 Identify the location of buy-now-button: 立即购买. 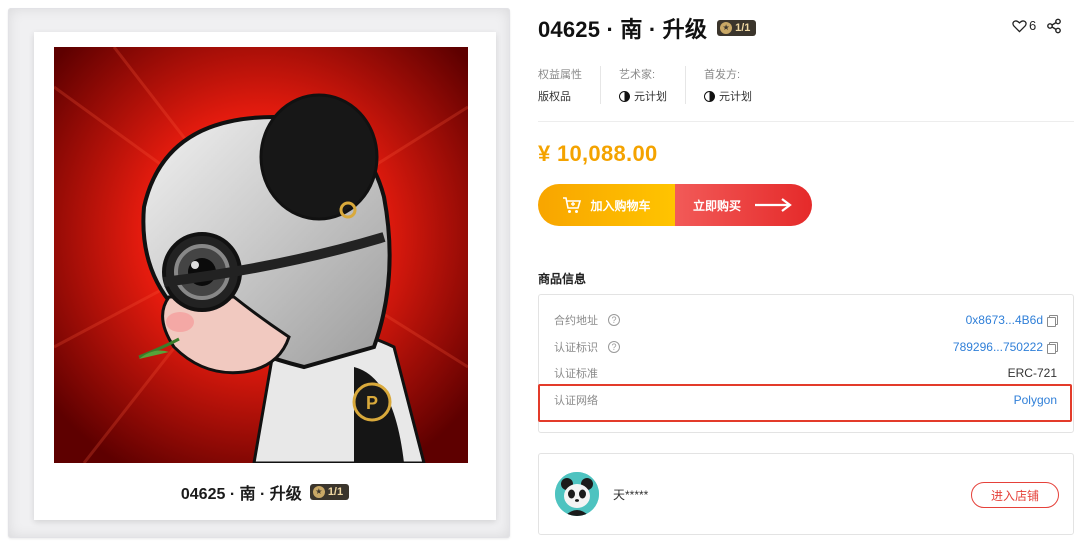
(743, 205).